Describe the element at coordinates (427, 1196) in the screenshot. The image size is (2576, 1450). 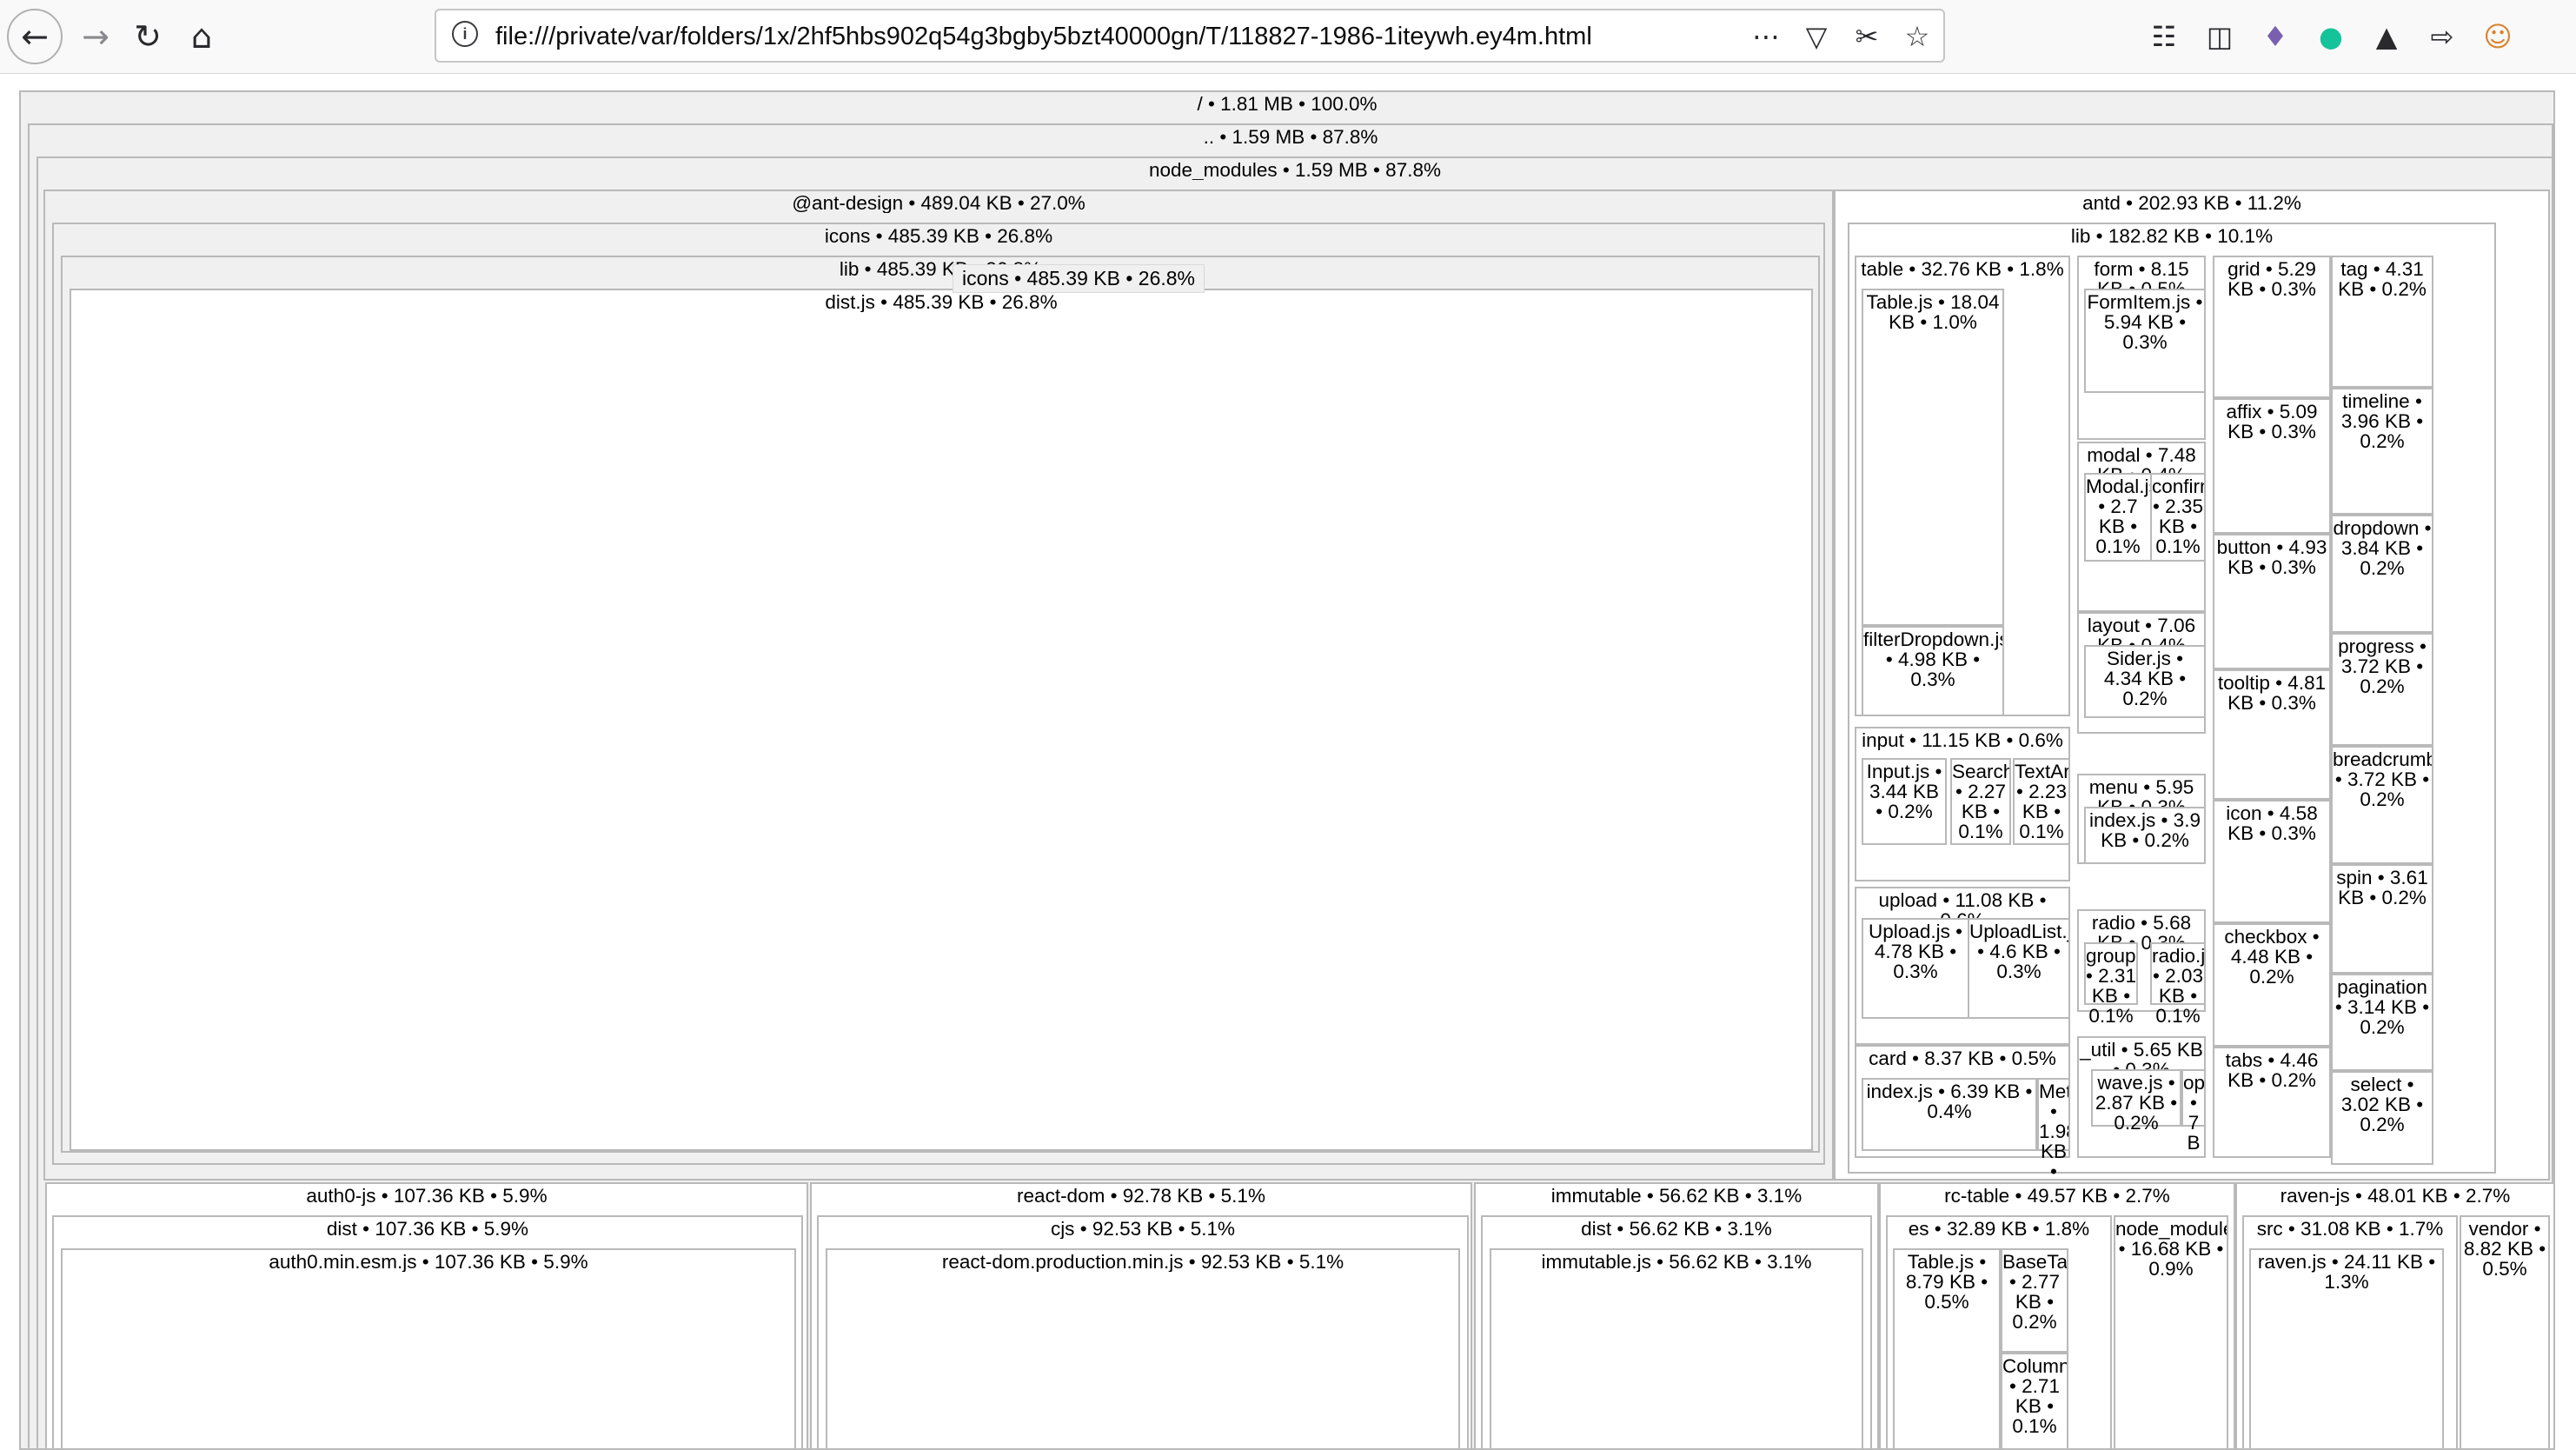
I see `treemap-node-label: auth0-js • 107.36 KB • 5.9%` at that location.